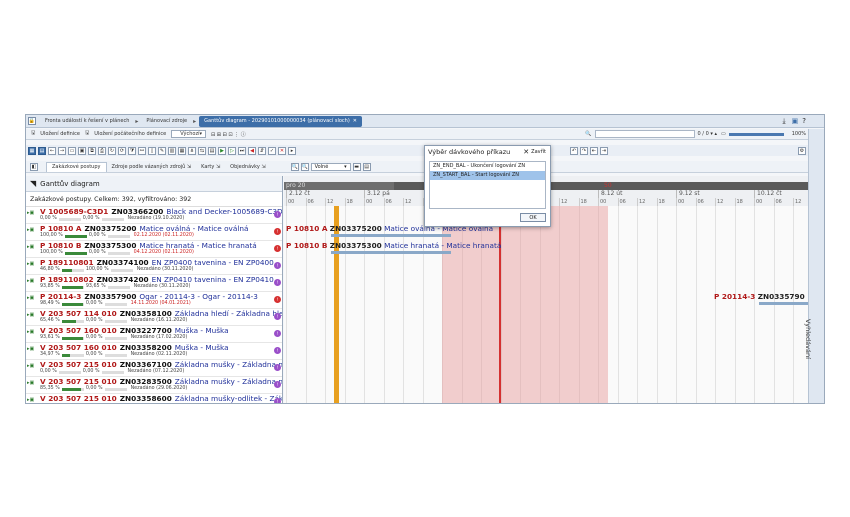 The image size is (850, 517). Describe the element at coordinates (130, 134) in the screenshot. I see `save-default-definition-button: Uložení počátečního definice` at that location.